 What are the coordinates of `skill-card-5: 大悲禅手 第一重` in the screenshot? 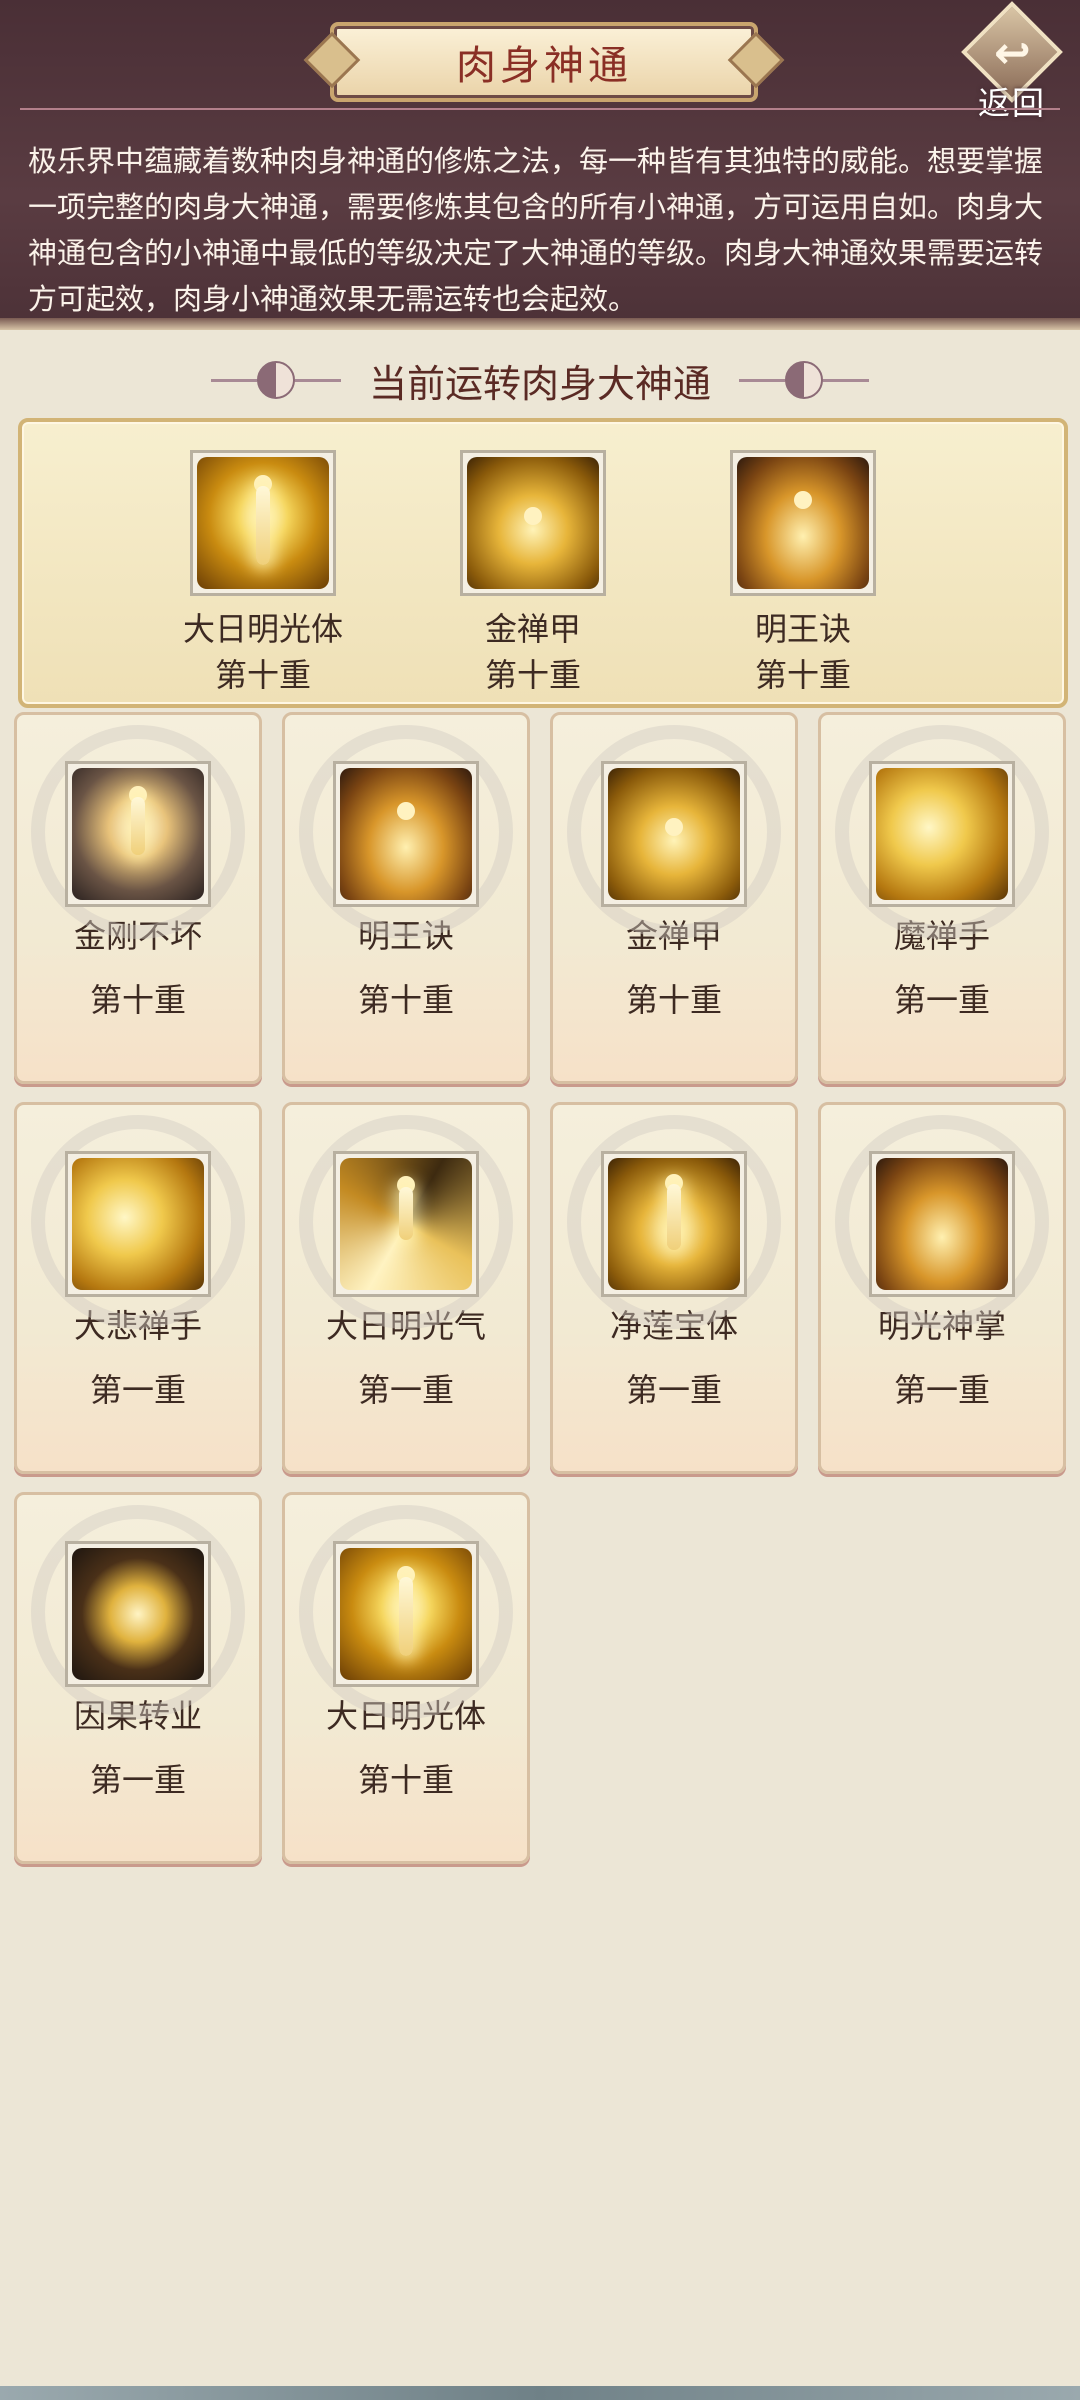 It's located at (138, 1288).